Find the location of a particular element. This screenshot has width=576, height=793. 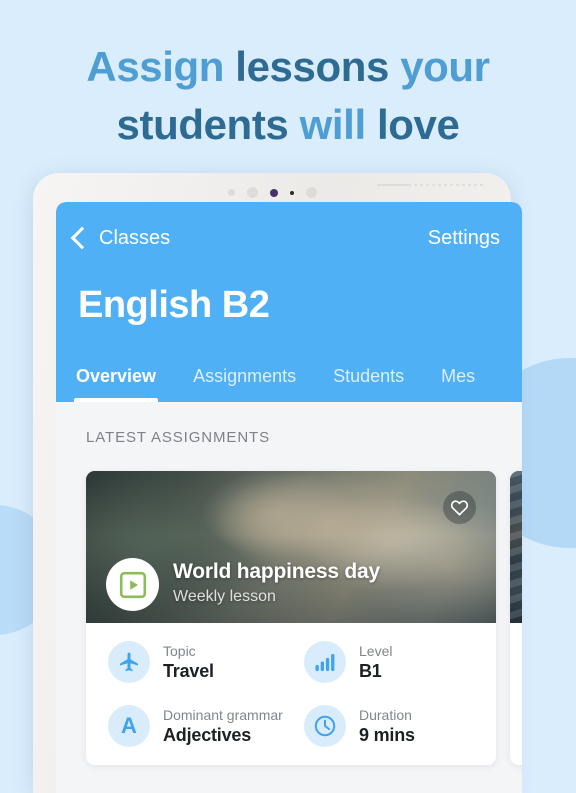

front-camera-icon is located at coordinates (273, 192).